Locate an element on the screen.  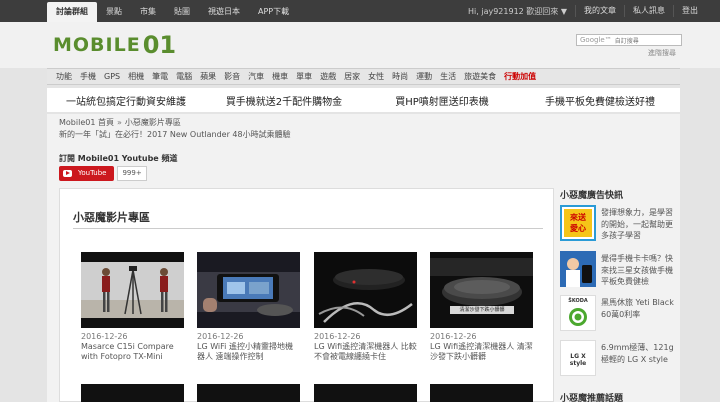
cat-life: 生活 is located at coordinates (448, 76).